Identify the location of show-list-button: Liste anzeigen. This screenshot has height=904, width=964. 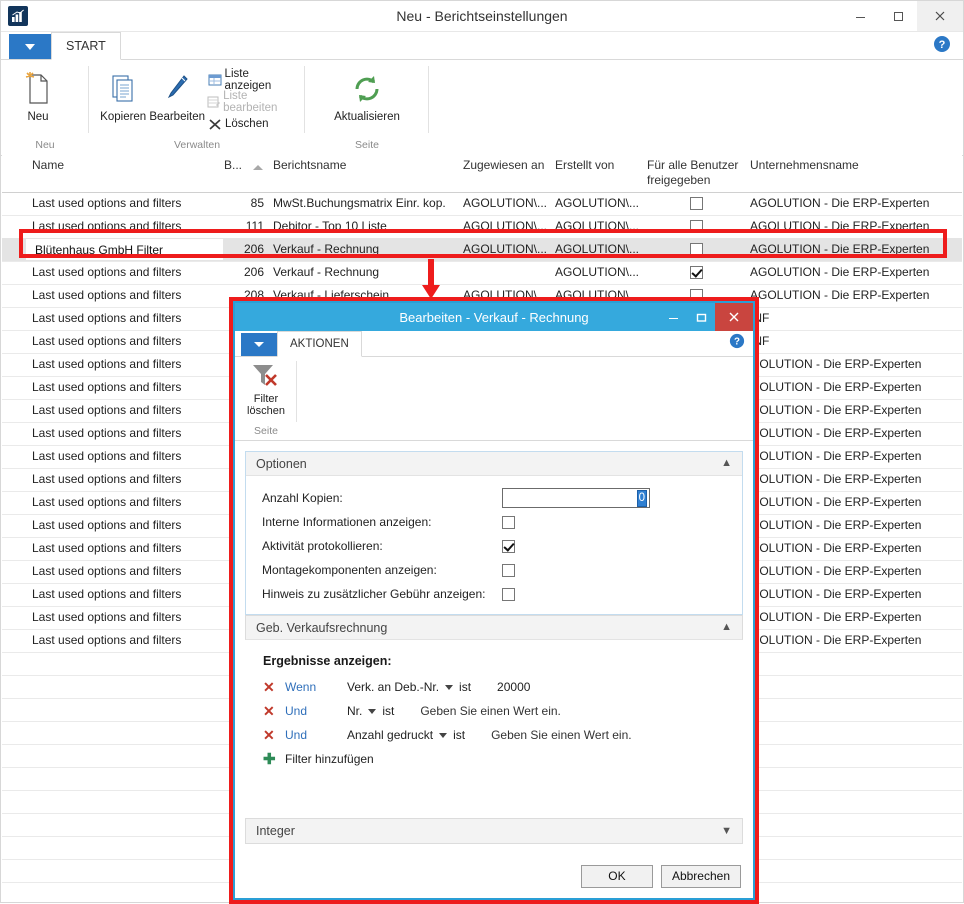
(251, 80).